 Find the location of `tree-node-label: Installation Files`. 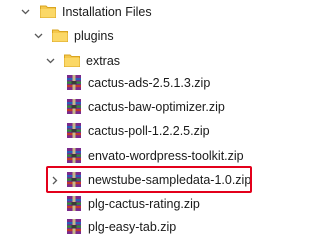

tree-node-label: Installation Files is located at coordinates (107, 12).